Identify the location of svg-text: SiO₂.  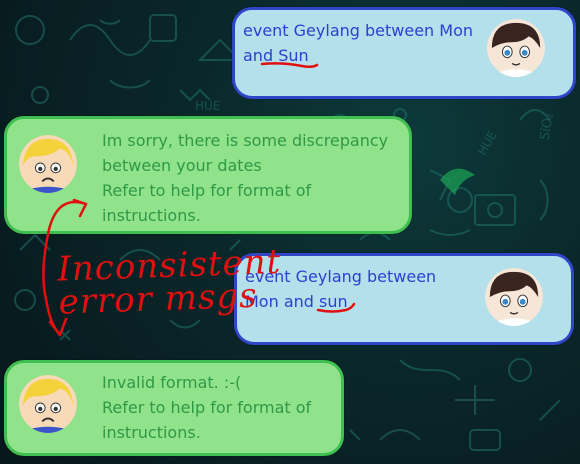
(547, 127).